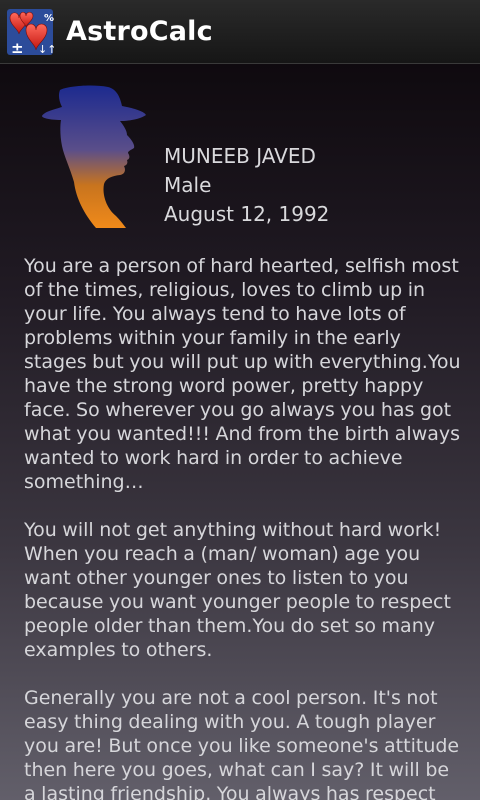 The height and width of the screenshot is (800, 480). I want to click on man-with-hat-silhouette, so click(94, 156).